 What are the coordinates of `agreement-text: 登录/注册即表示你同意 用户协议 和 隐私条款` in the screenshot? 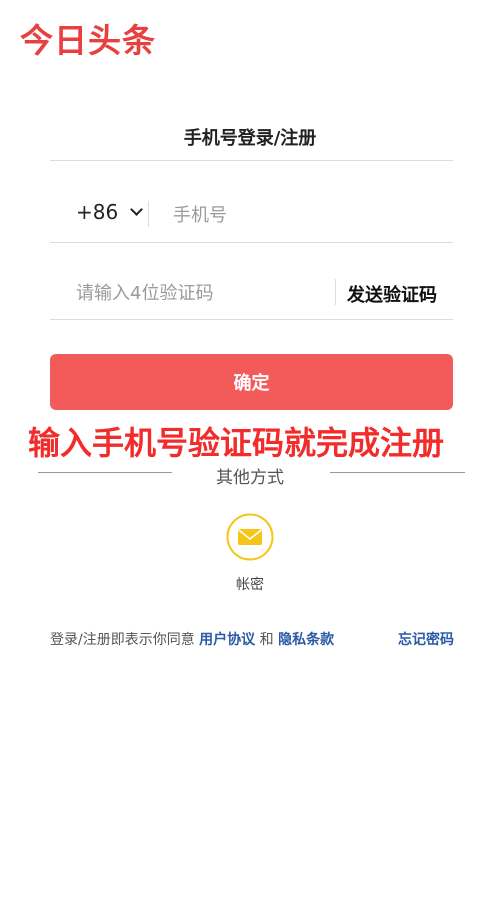 It's located at (192, 639).